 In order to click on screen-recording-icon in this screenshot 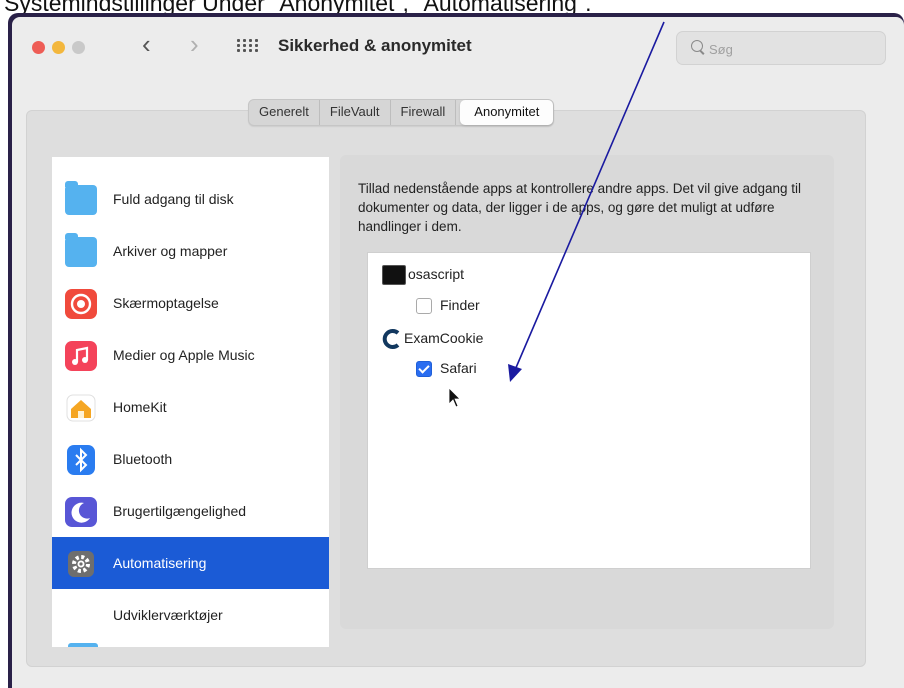, I will do `click(81, 304)`.